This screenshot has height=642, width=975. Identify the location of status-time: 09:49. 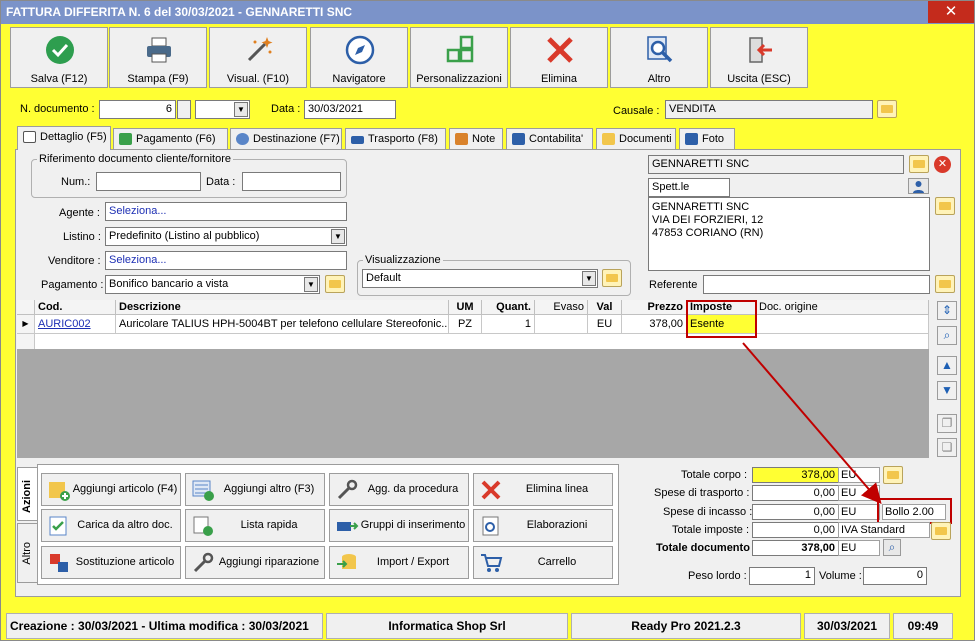
(923, 626).